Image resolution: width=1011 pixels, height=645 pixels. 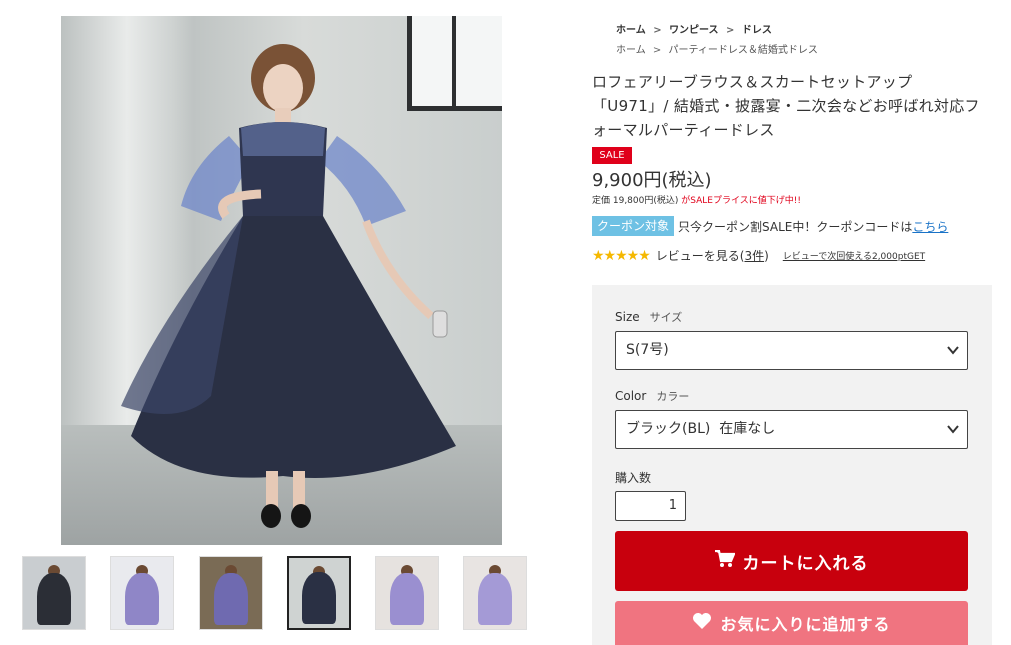 I want to click on color-select-value: ブラック(BL) 在庫なし, so click(x=701, y=429).